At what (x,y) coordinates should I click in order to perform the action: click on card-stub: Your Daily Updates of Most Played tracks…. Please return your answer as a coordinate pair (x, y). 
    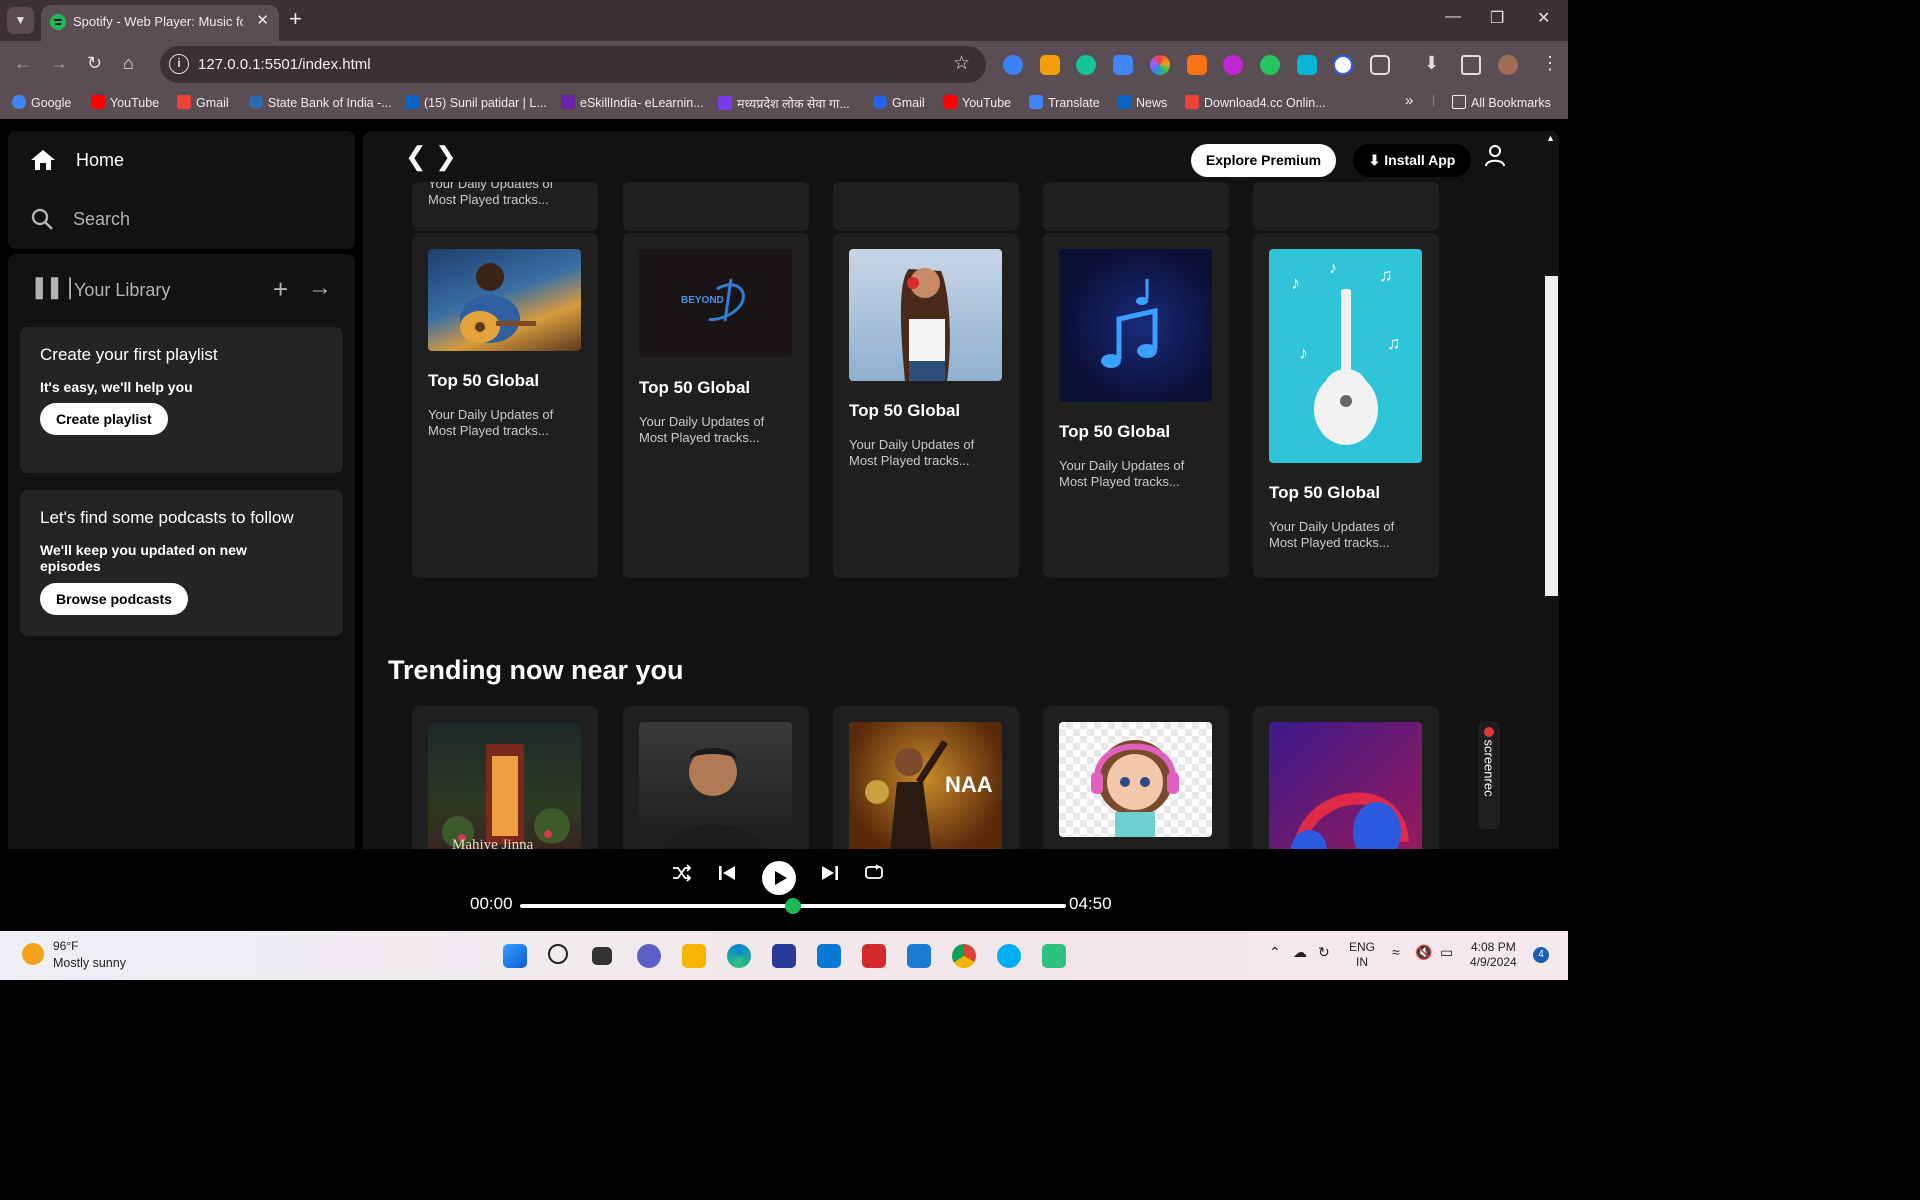
    Looking at the image, I should click on (505, 206).